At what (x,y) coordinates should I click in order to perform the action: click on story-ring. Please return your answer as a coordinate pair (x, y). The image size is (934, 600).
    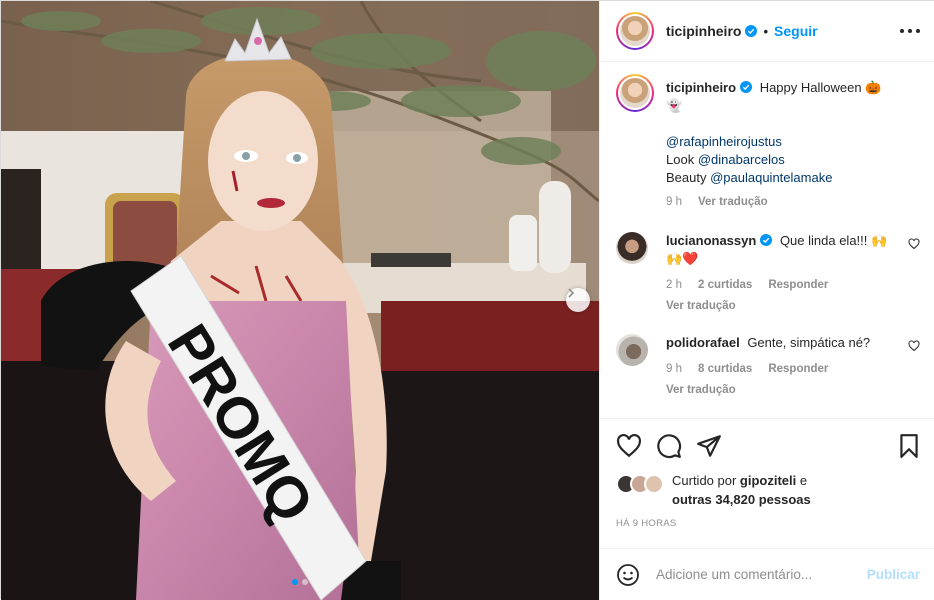
    Looking at the image, I should click on (635, 31).